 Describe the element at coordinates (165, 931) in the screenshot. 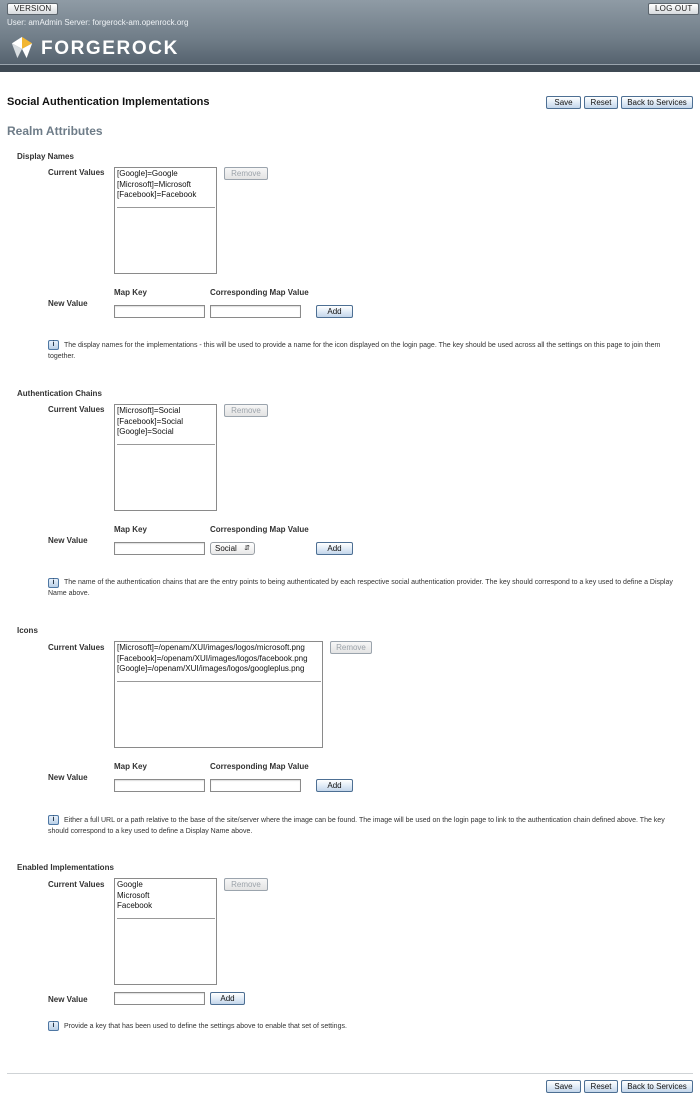

I see `enabled-implementations-listbox: Google Microsoft Facebook` at that location.